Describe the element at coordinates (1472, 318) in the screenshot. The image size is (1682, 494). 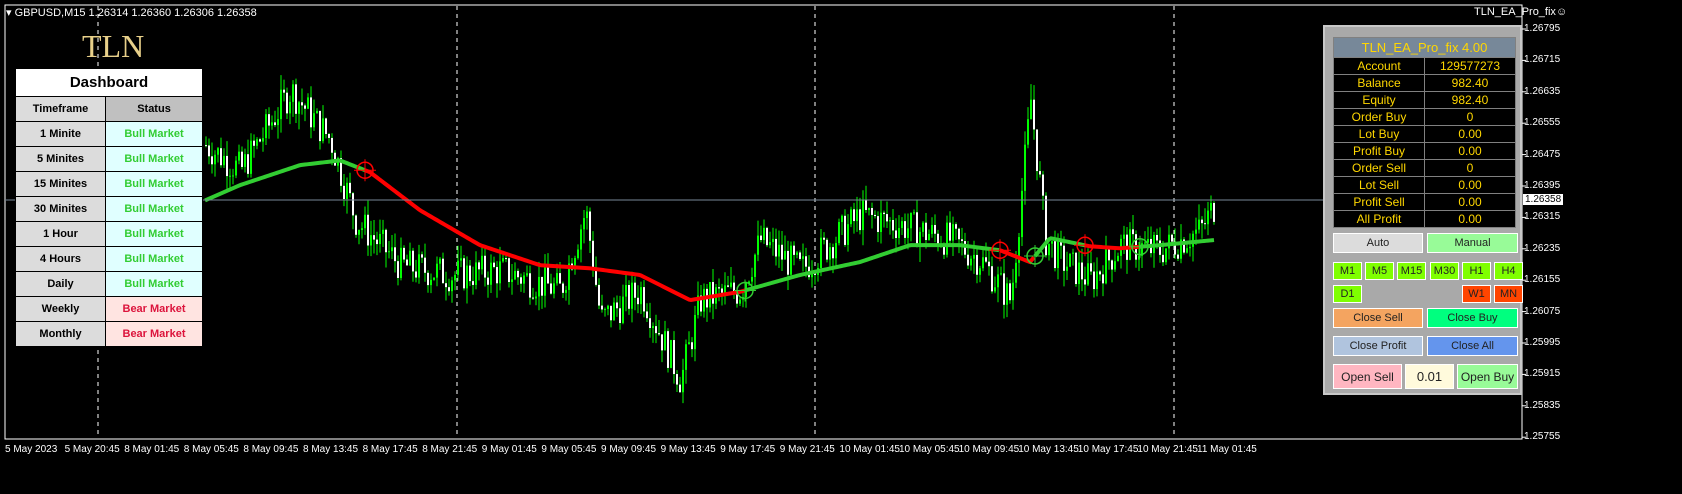
I see `close-buy-button: Close Buy` at that location.